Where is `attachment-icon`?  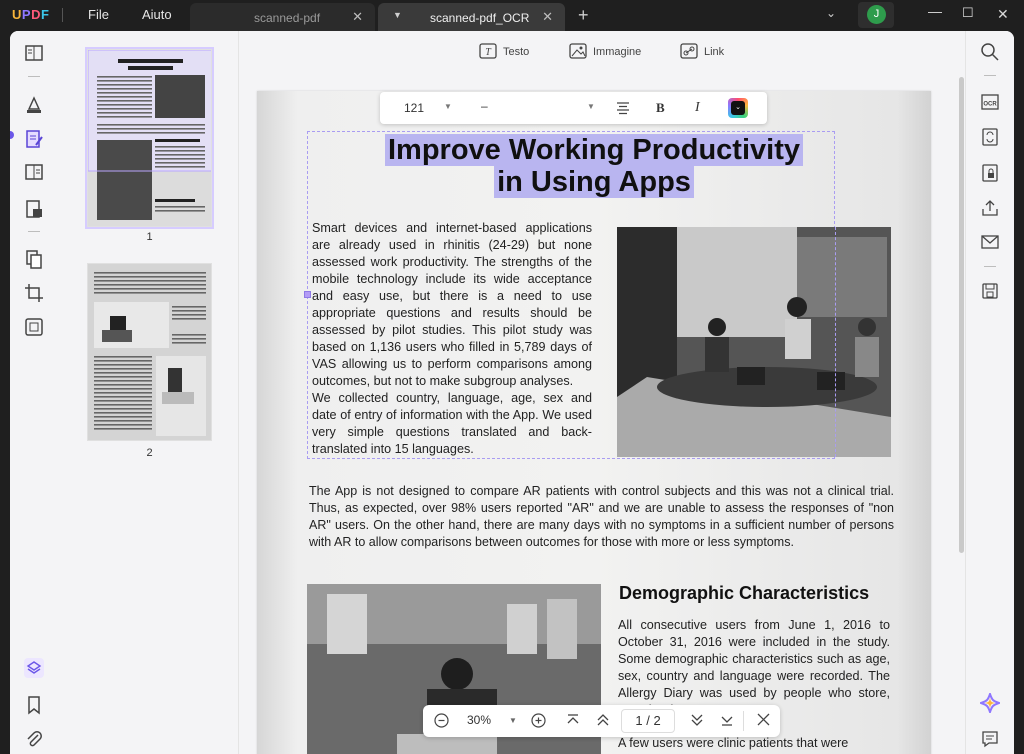
attachment-icon is located at coordinates (34, 739).